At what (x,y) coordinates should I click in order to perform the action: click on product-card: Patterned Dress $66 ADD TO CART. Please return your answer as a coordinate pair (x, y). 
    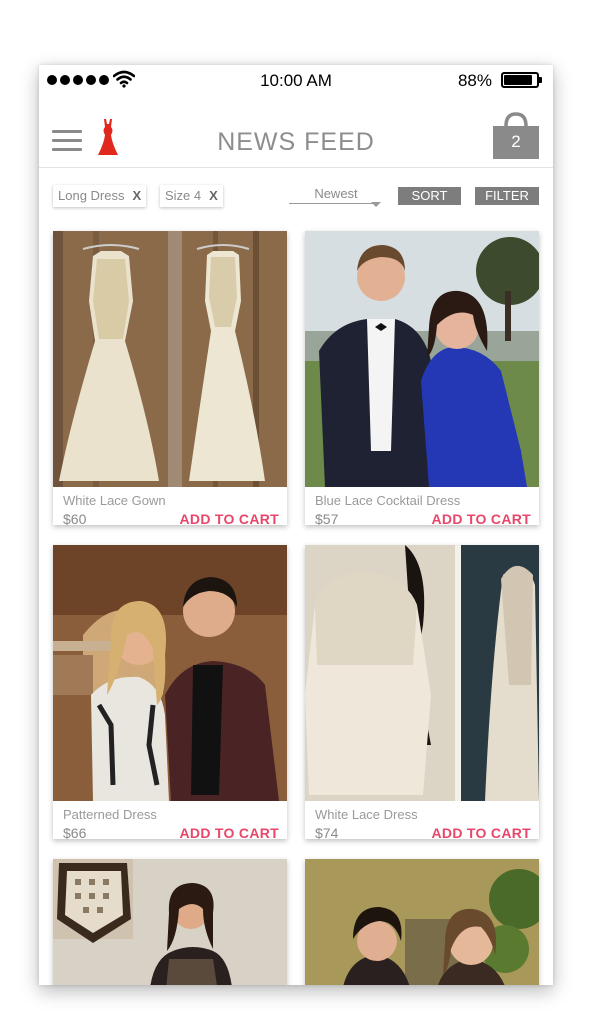
    Looking at the image, I should click on (170, 693).